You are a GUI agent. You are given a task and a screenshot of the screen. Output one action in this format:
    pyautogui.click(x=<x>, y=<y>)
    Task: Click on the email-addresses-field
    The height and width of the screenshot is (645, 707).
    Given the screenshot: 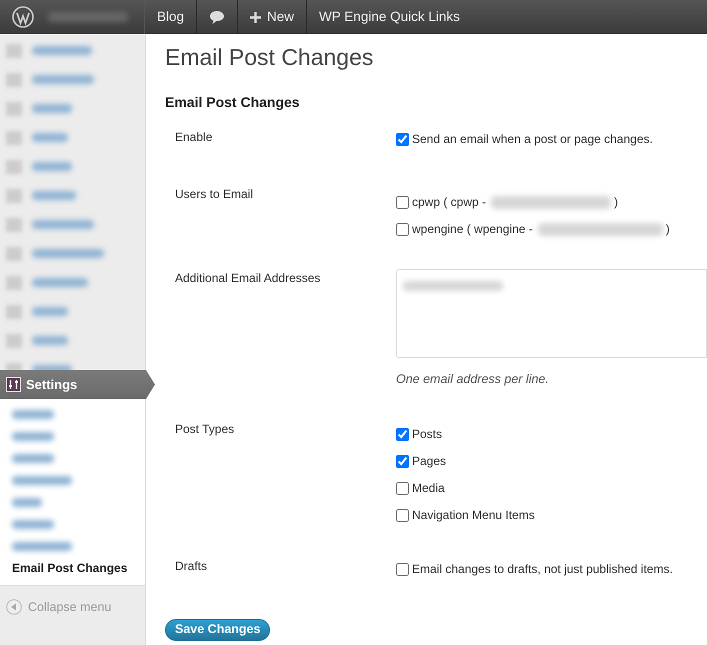 What is the action you would take?
    pyautogui.click(x=551, y=313)
    